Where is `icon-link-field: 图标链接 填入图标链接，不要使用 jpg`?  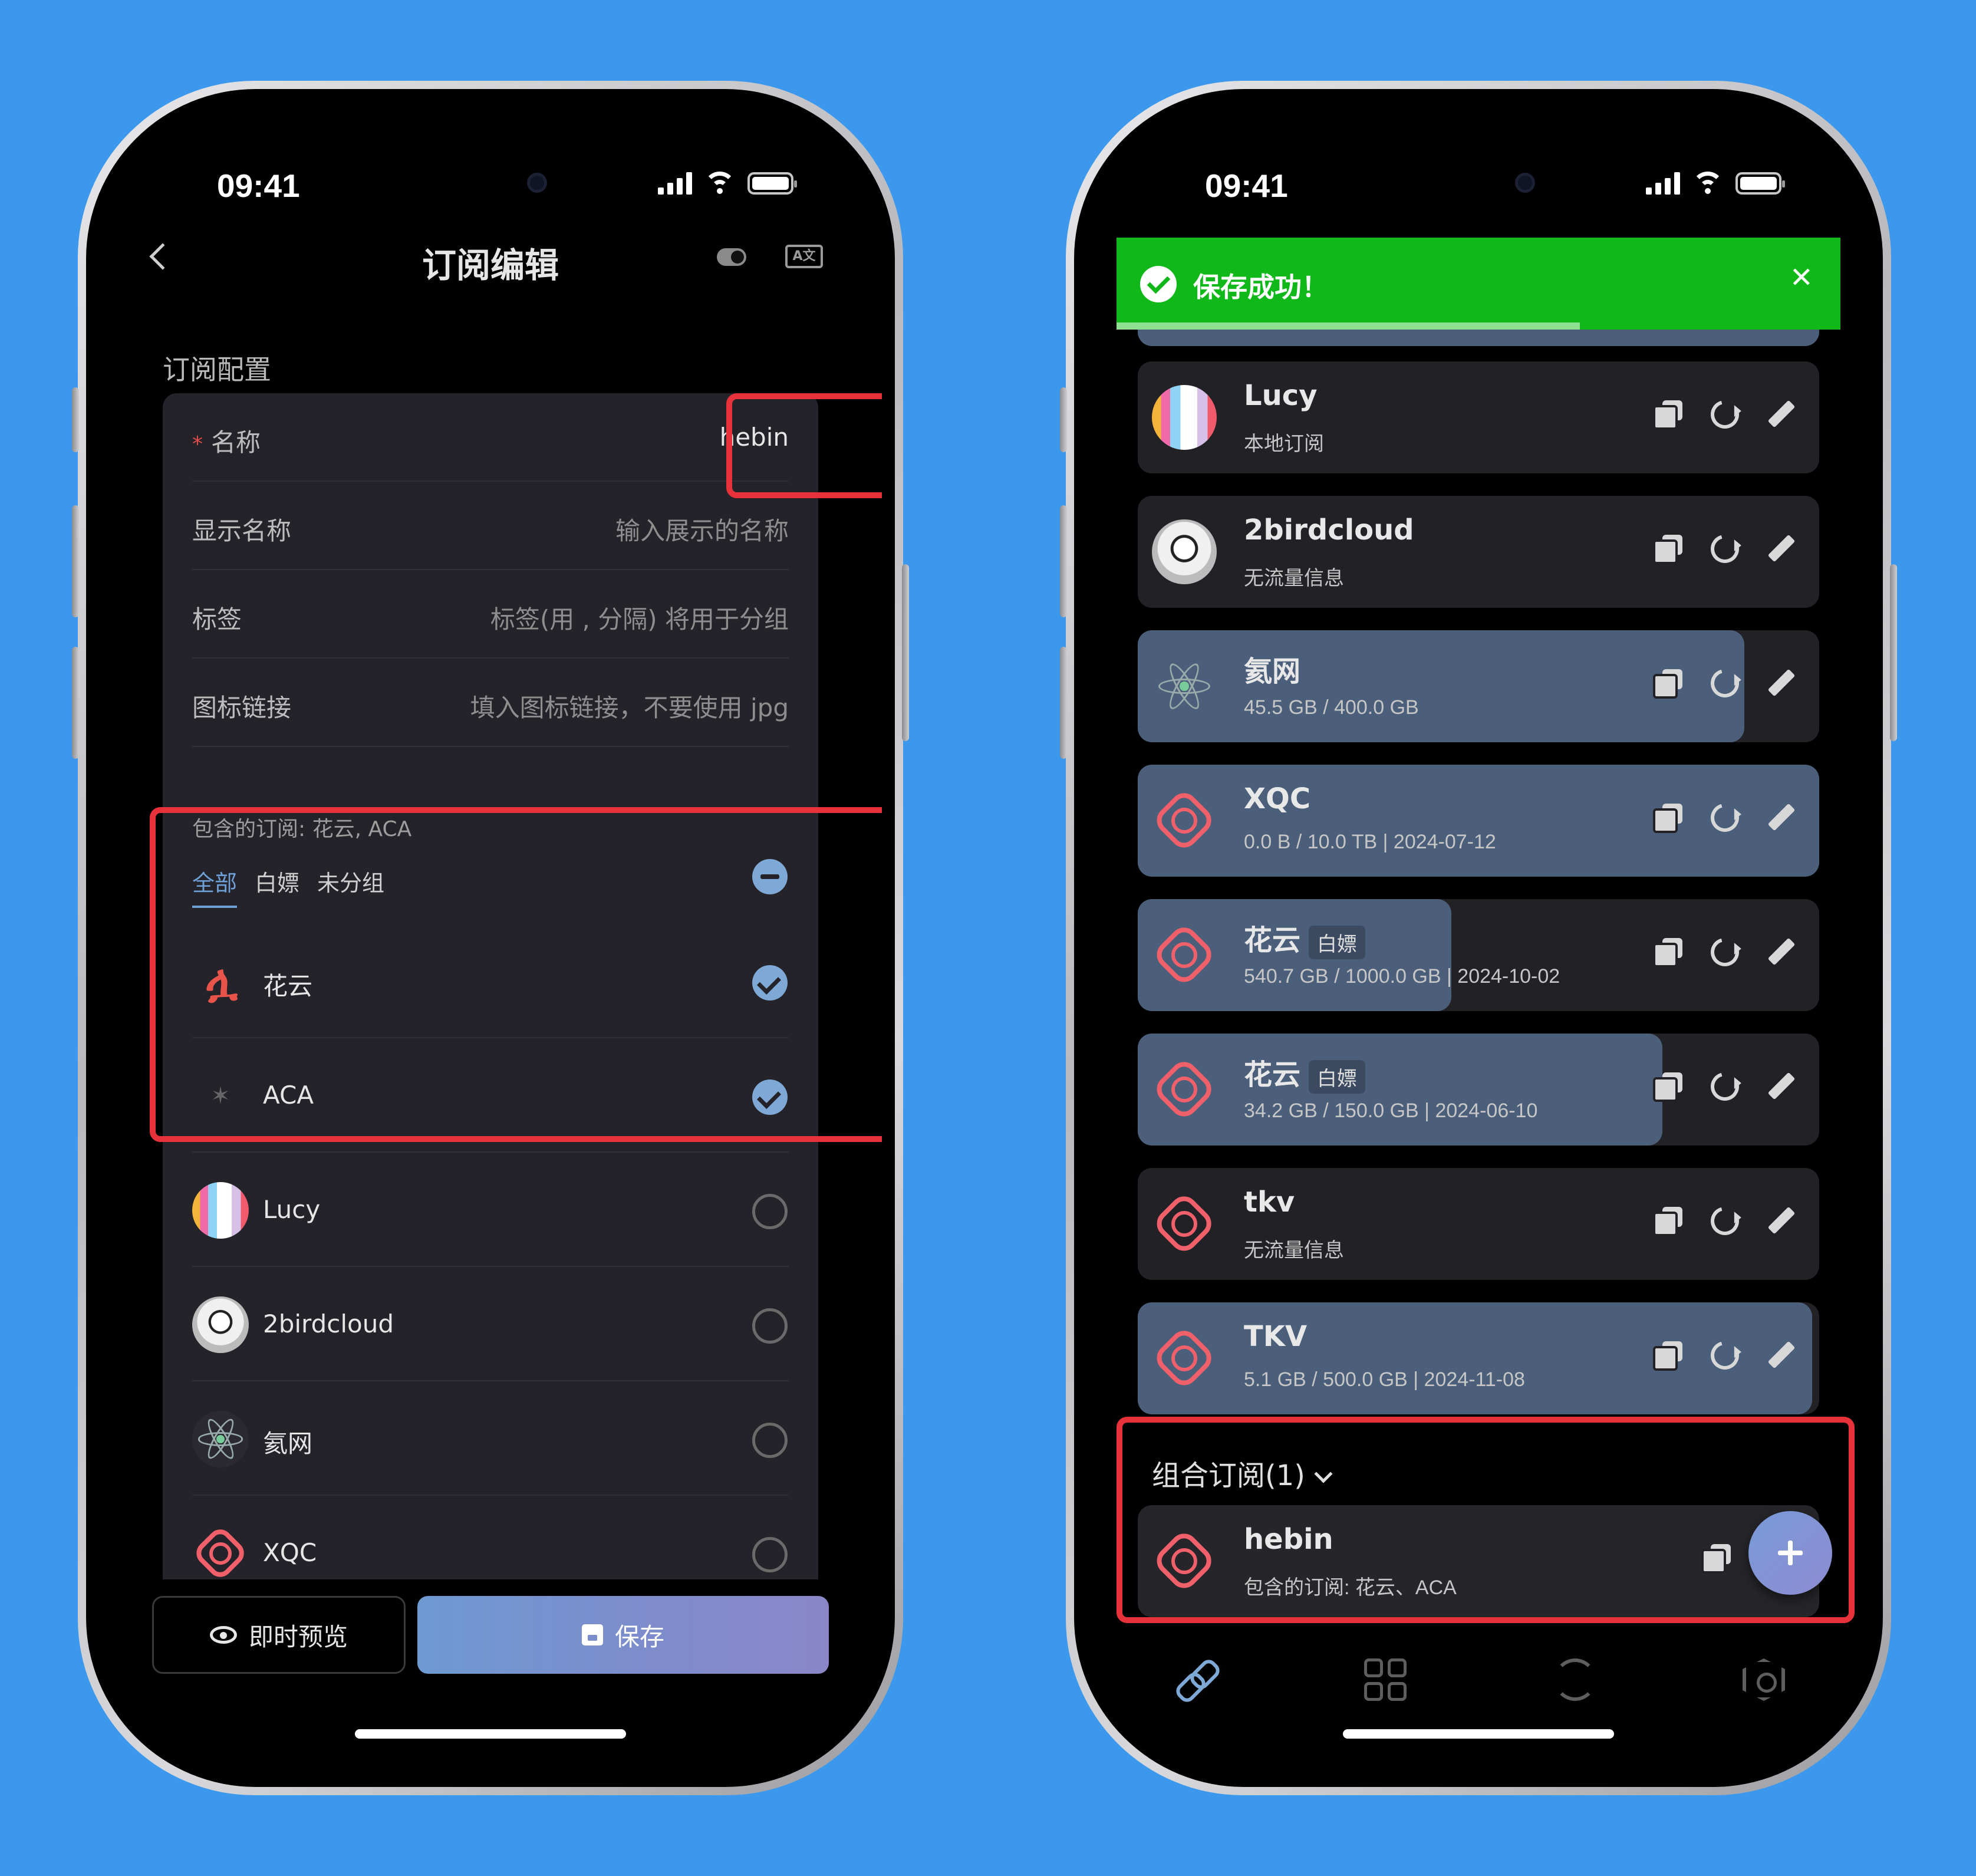 icon-link-field: 图标链接 填入图标链接，不要使用 jpg is located at coordinates (490, 703).